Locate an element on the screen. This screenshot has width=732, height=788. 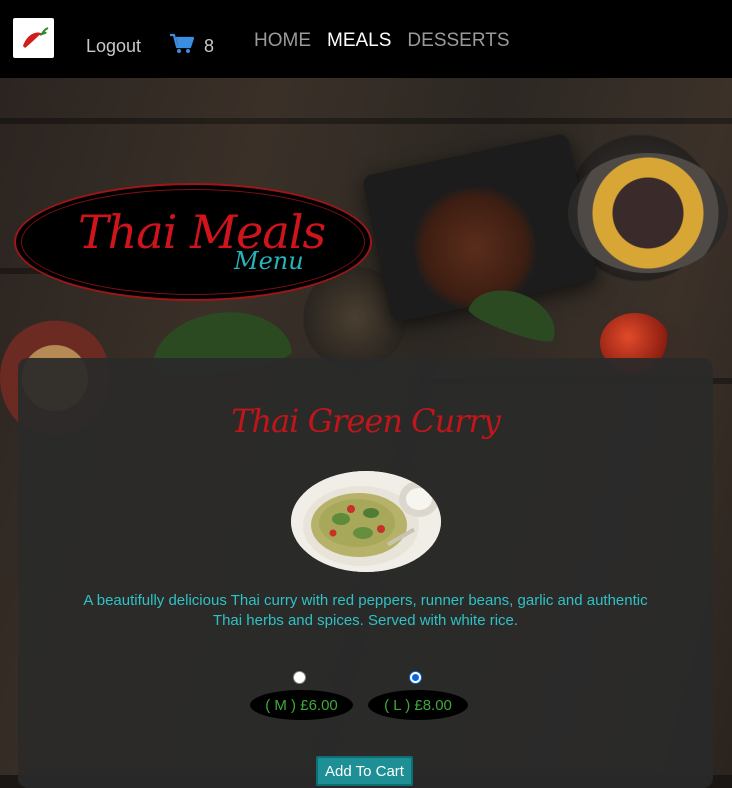
table-plank is located at coordinates (366, 121).